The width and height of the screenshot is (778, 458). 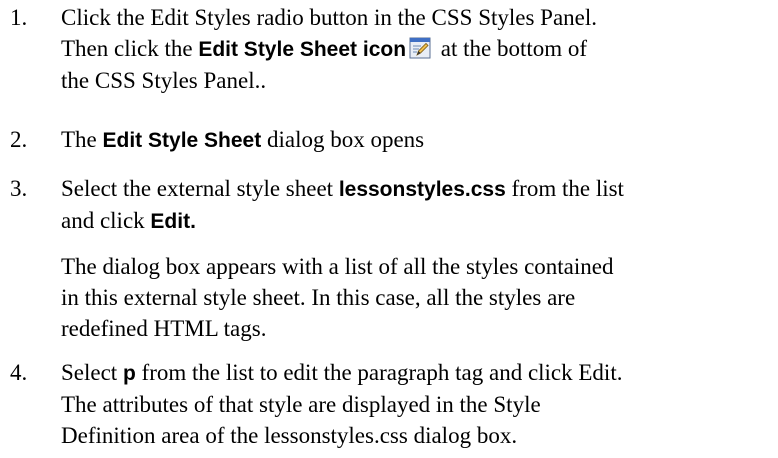 What do you see at coordinates (19, 188) in the screenshot?
I see `step-number: 3.` at bounding box center [19, 188].